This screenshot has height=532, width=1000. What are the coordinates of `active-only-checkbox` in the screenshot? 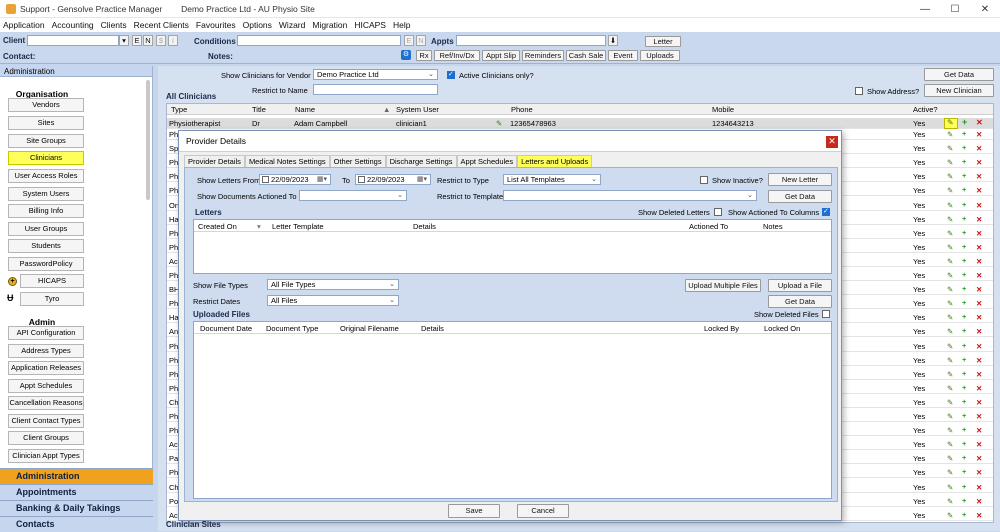 It's located at (451, 74).